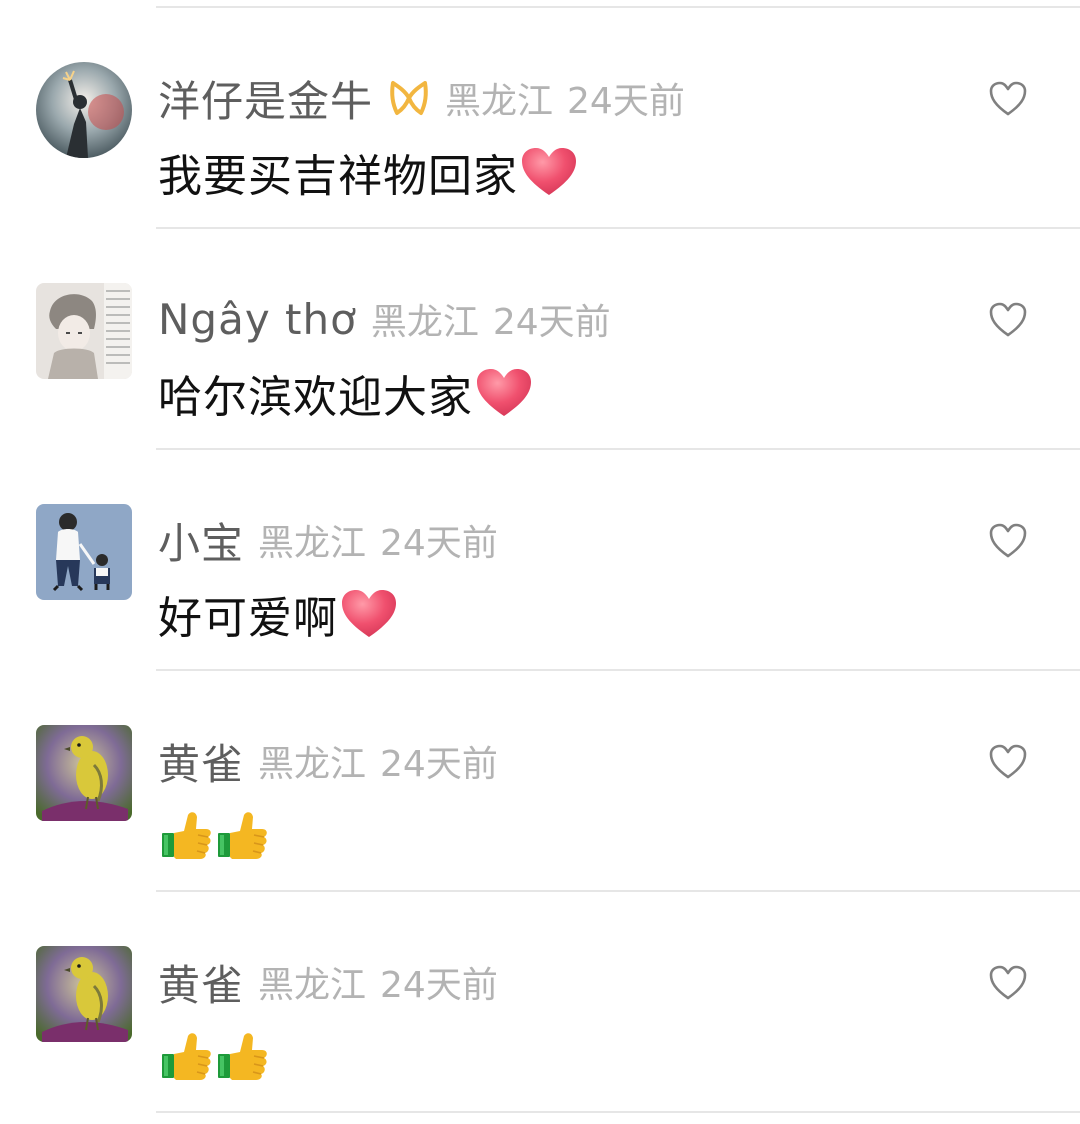 This screenshot has height=1124, width=1080. What do you see at coordinates (257, 319) in the screenshot?
I see `username: Ngây thơ` at bounding box center [257, 319].